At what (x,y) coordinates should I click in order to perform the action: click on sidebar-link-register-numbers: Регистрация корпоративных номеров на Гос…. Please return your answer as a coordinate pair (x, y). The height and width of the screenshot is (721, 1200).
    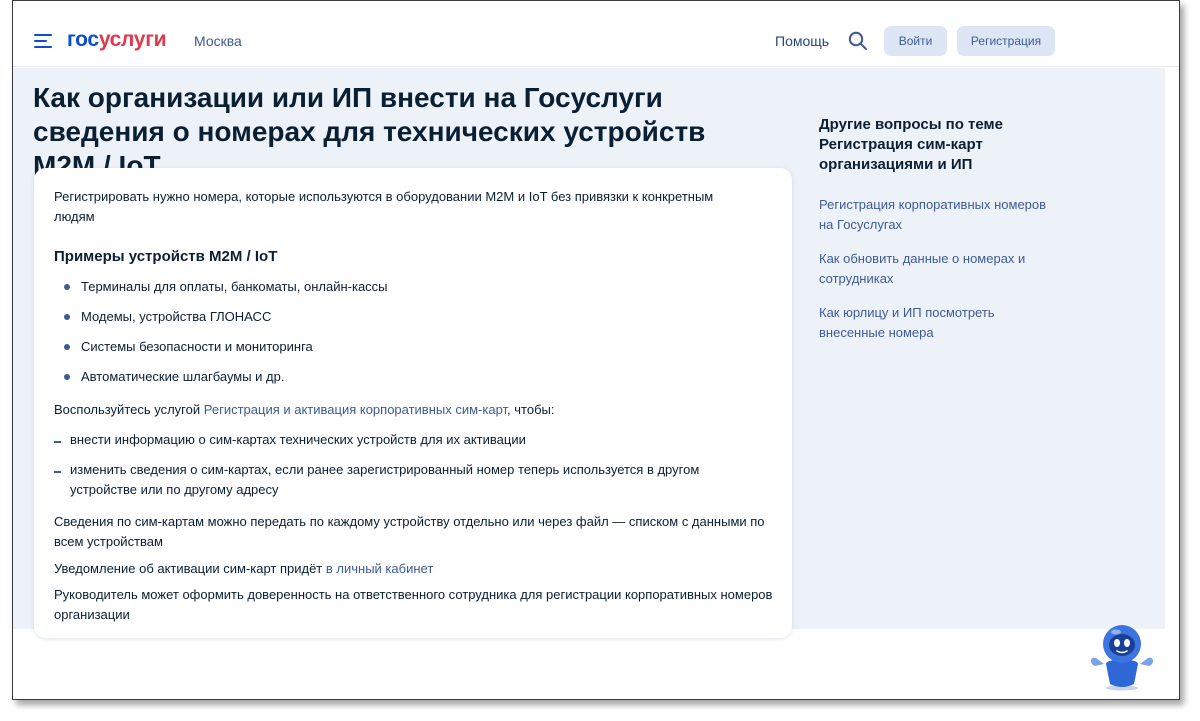
    Looking at the image, I should click on (934, 215).